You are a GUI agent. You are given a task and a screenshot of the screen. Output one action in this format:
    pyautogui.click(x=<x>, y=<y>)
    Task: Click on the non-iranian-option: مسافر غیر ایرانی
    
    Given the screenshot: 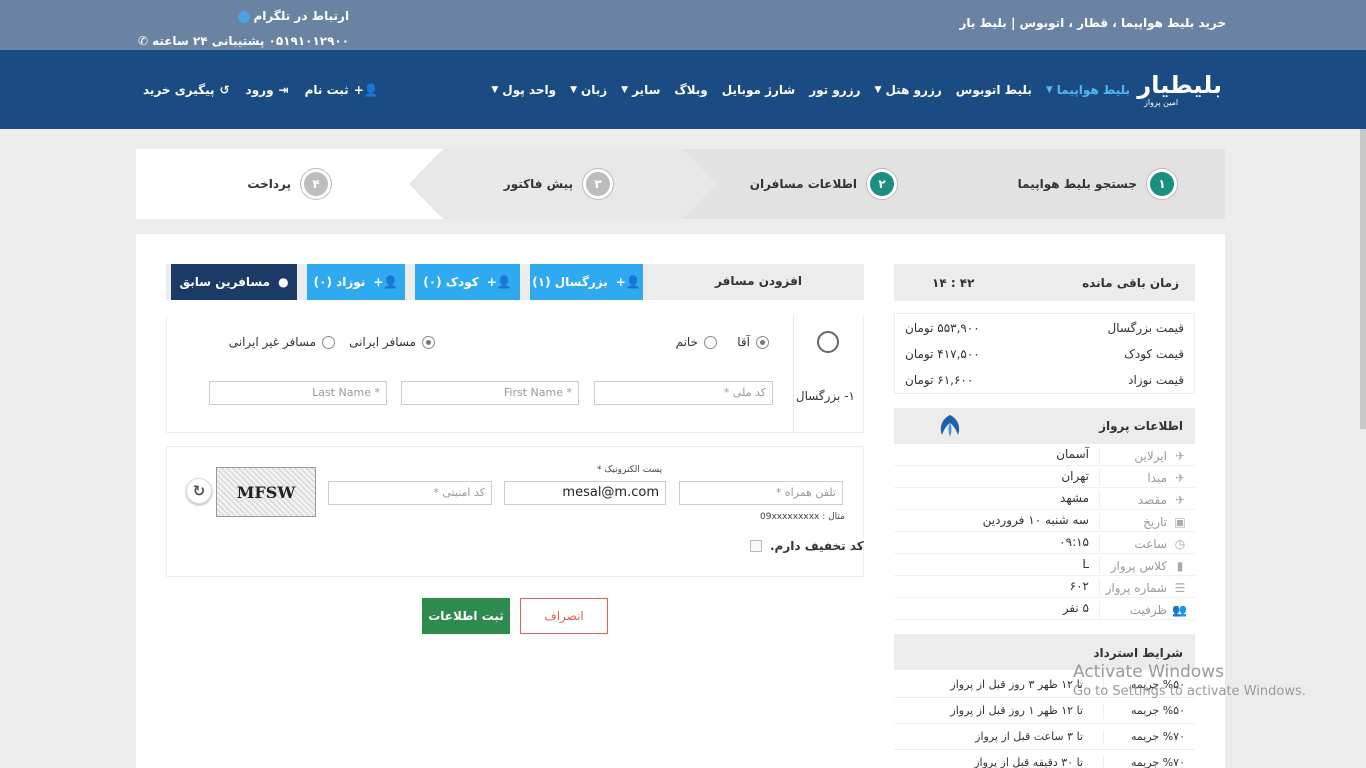 What is the action you would take?
    pyautogui.click(x=282, y=342)
    